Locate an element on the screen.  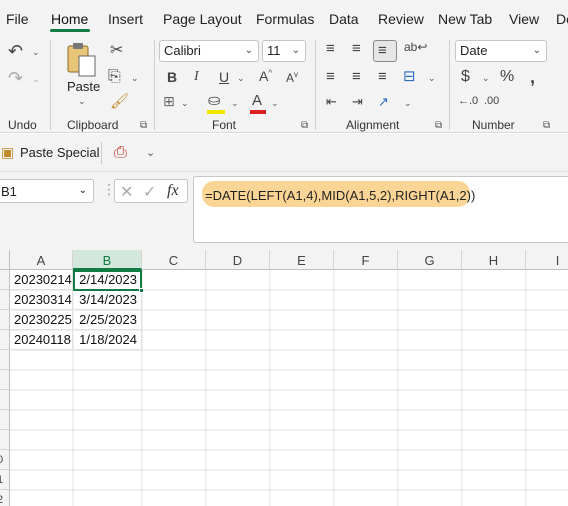
alignment-launcher-icon: ⧉ is located at coordinates (438, 125).